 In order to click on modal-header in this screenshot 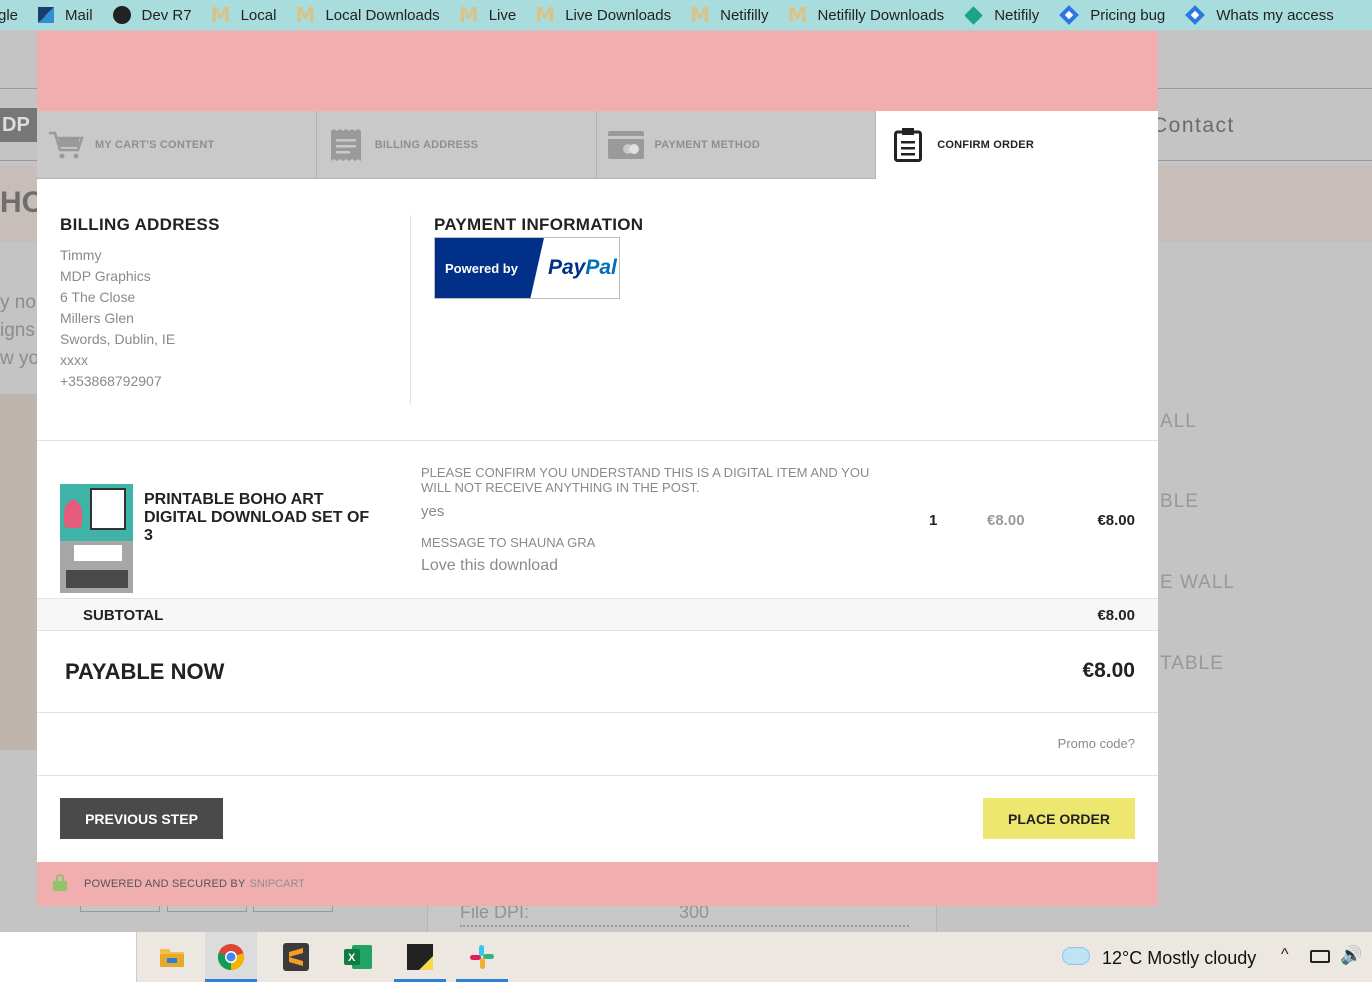, I will do `click(597, 71)`.